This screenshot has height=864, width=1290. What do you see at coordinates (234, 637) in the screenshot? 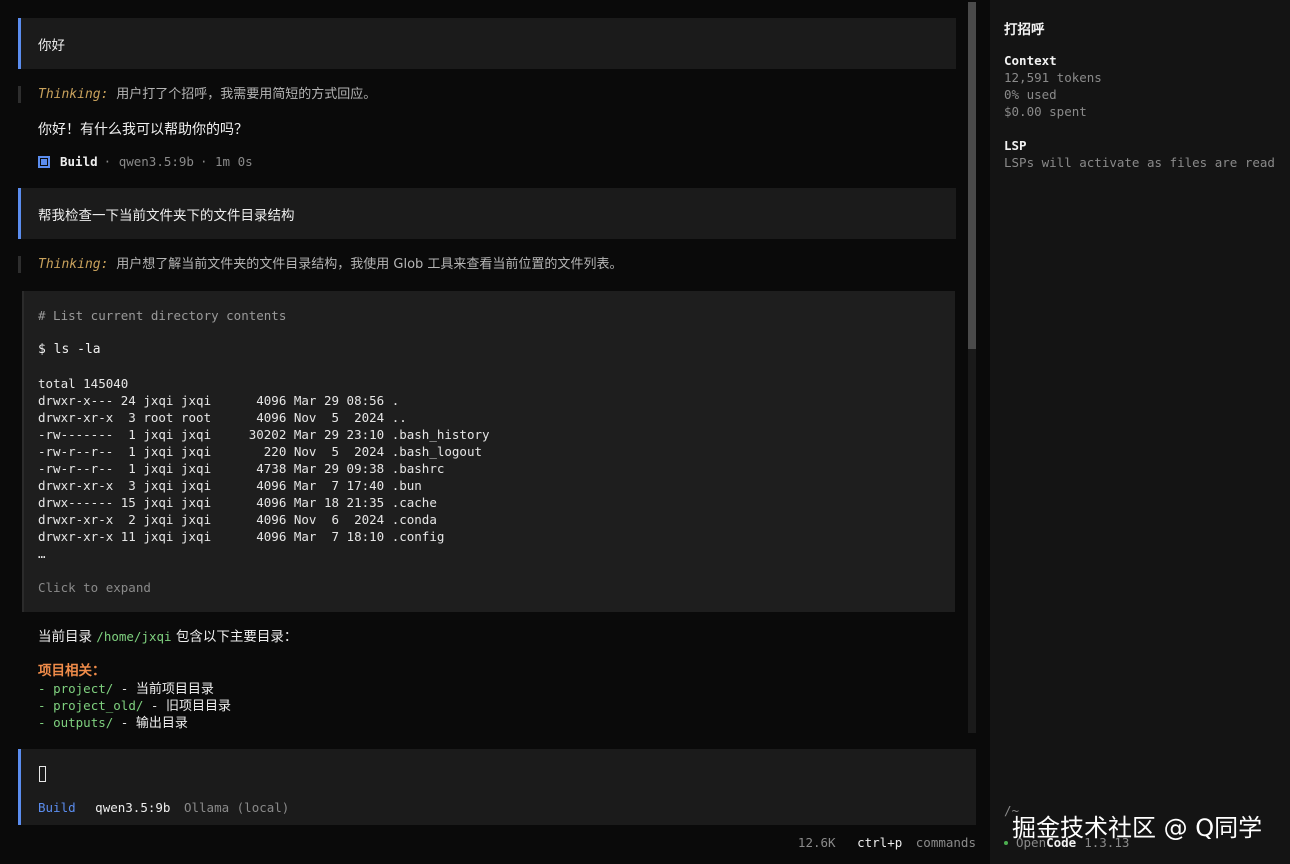
I see `intro-text: 包含以下主要目录：` at bounding box center [234, 637].